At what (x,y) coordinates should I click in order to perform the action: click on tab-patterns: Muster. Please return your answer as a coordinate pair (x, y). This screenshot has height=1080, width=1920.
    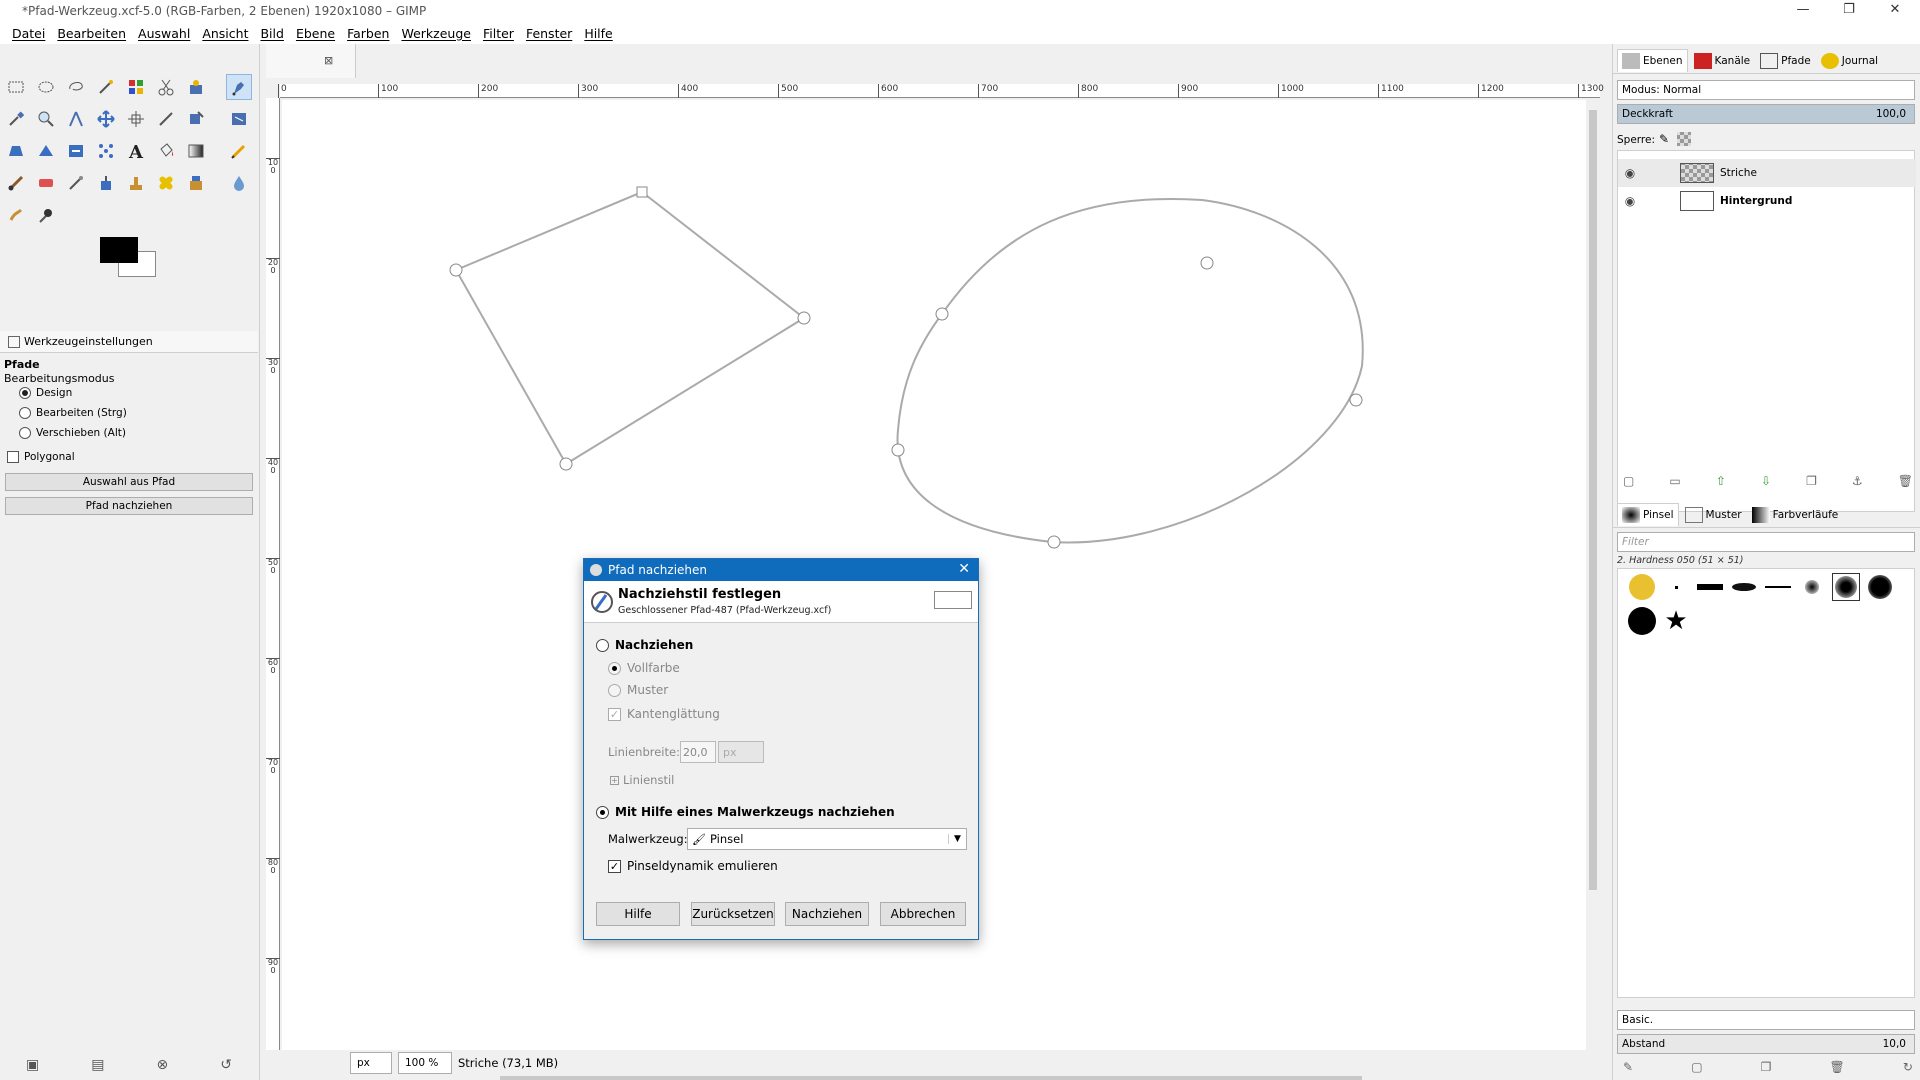
    Looking at the image, I should click on (1713, 515).